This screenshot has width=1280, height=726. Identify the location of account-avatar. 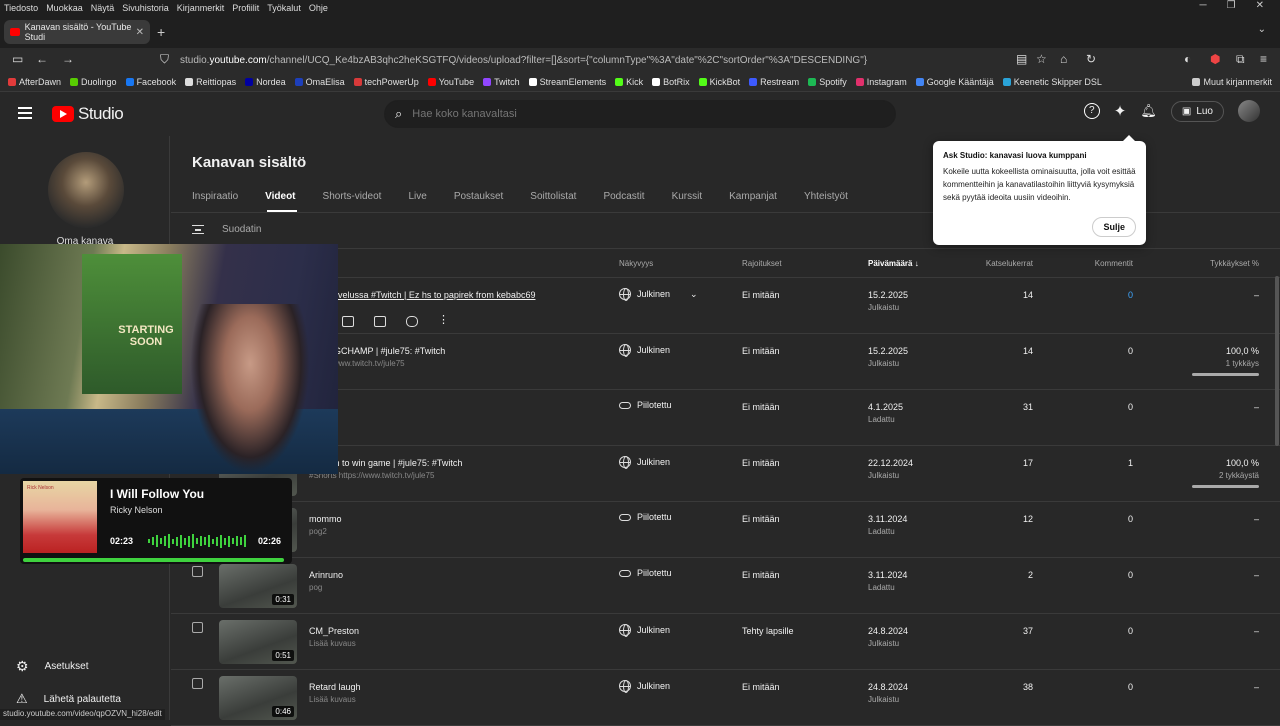
(1249, 111).